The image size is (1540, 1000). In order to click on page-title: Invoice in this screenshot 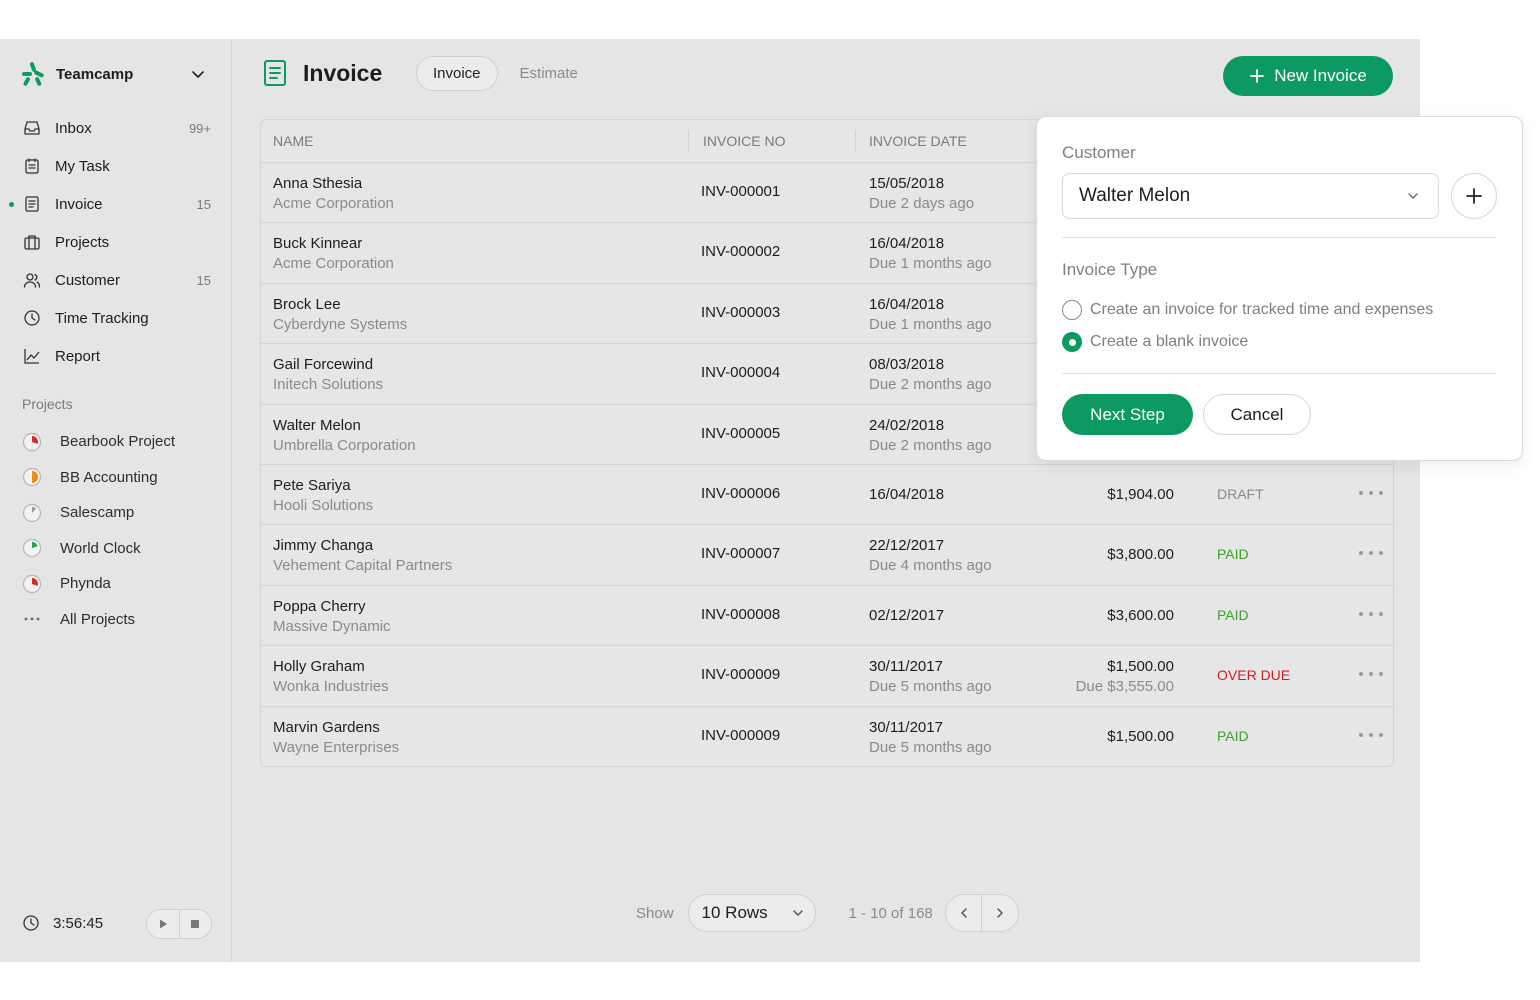, I will do `click(343, 72)`.